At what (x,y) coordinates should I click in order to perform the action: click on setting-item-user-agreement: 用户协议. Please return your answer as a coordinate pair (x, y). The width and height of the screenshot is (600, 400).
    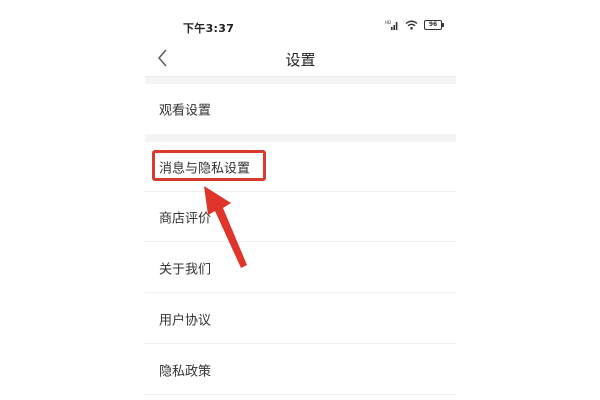
    Looking at the image, I should click on (300, 318).